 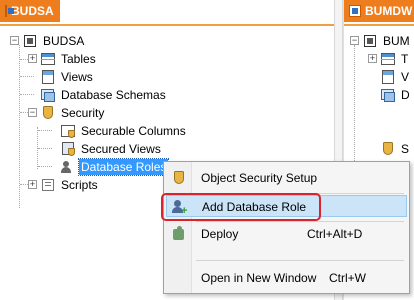 I want to click on tree-node-database-schemas: Database Schemas, so click(x=104, y=95).